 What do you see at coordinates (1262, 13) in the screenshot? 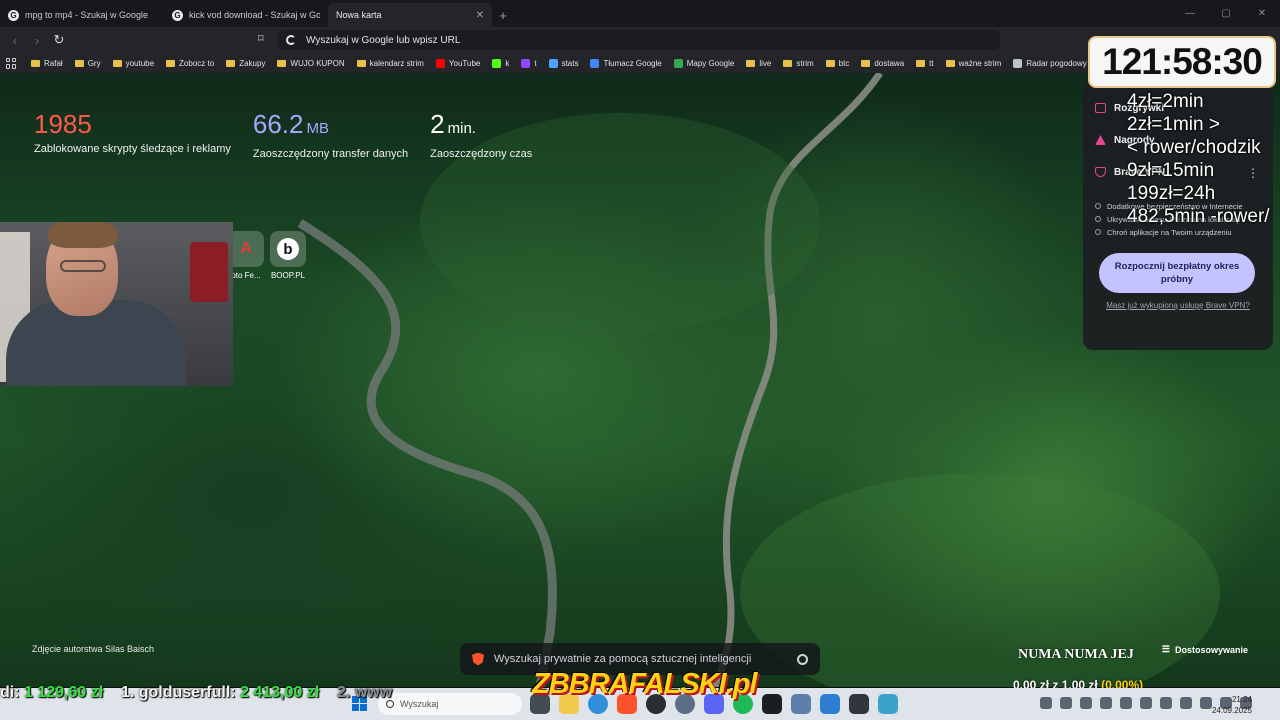
I see `close-window-icon: ✕` at bounding box center [1262, 13].